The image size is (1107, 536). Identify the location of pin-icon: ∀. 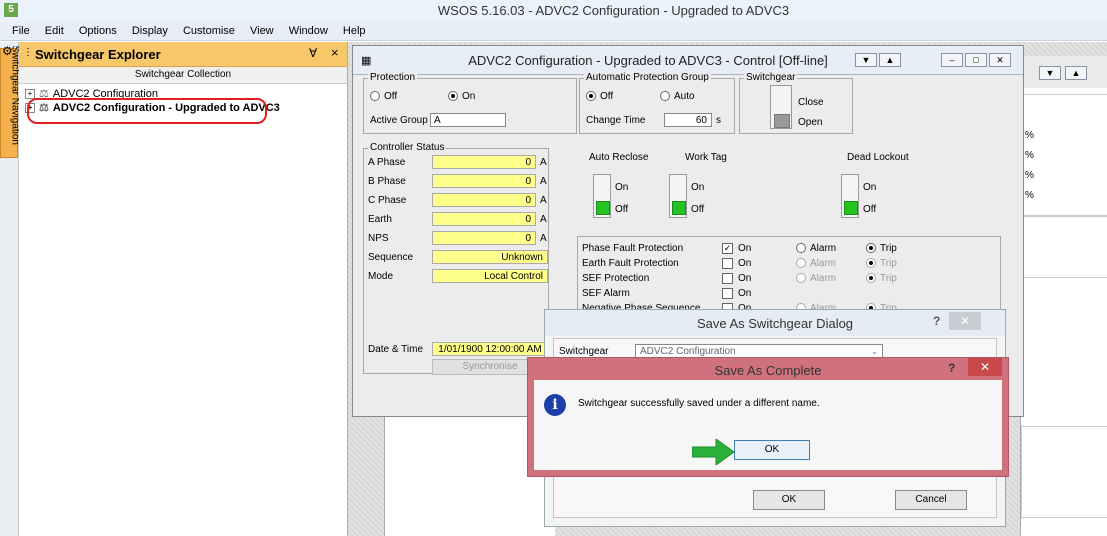
(313, 53).